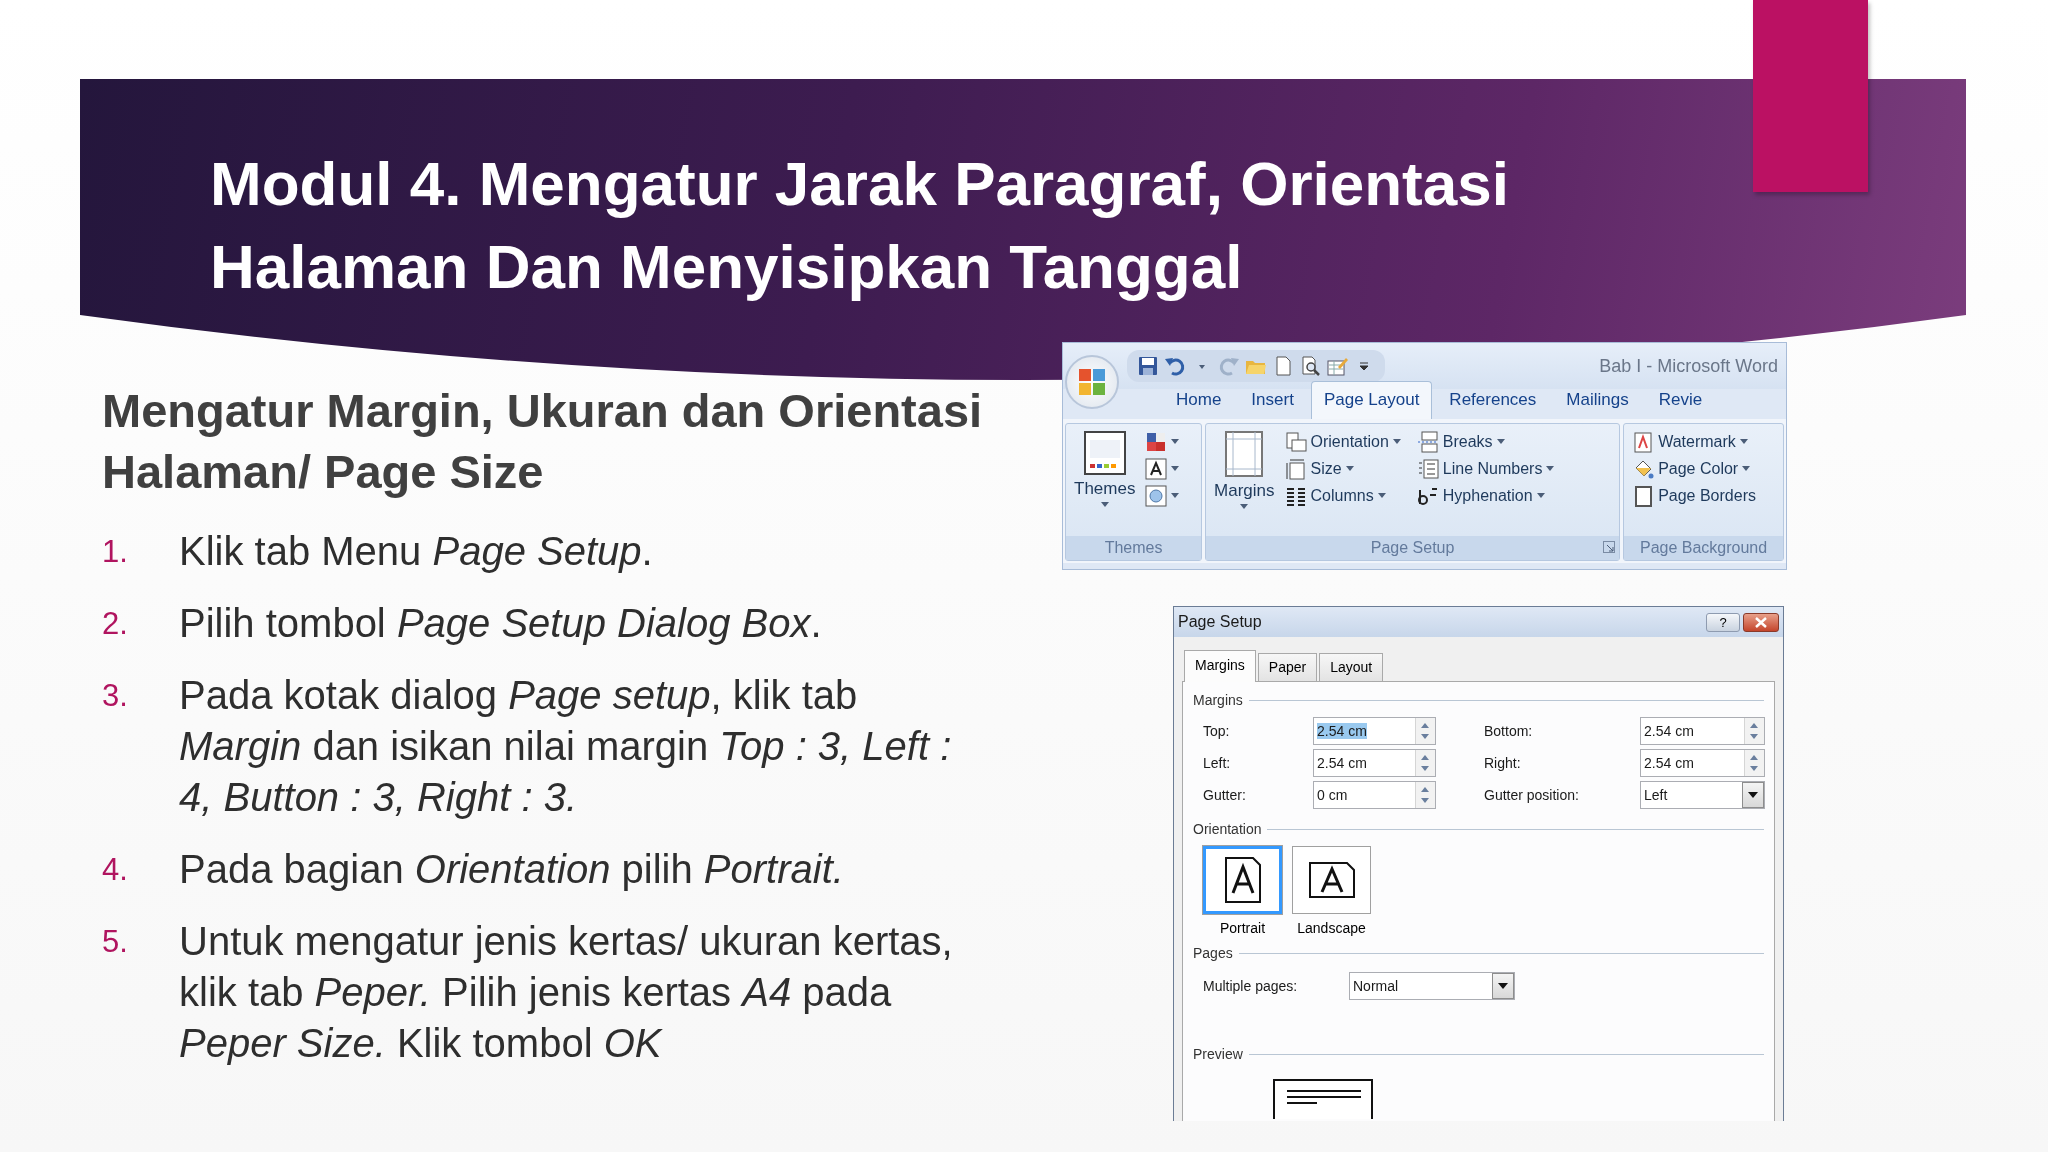 This screenshot has width=2048, height=1152. Describe the element at coordinates (1702, 795) in the screenshot. I see `dropdown-field: Left` at that location.